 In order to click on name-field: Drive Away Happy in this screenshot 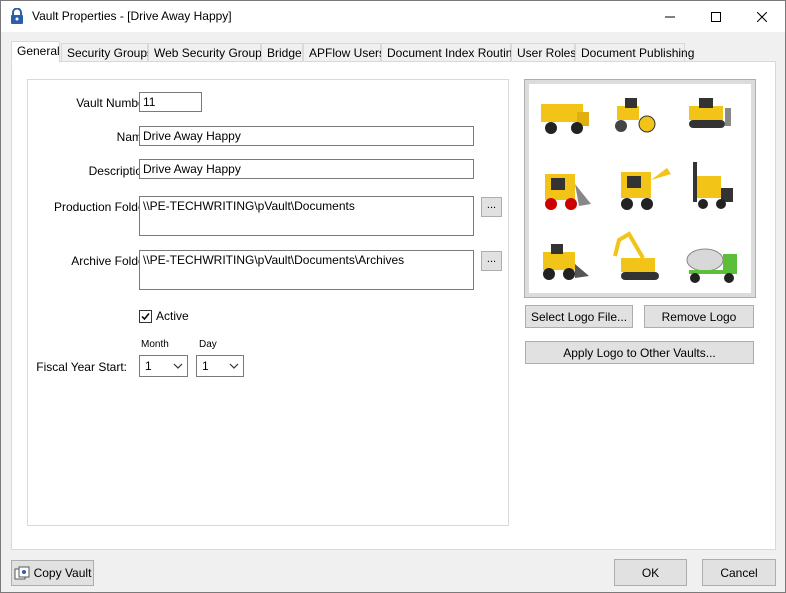, I will do `click(306, 136)`.